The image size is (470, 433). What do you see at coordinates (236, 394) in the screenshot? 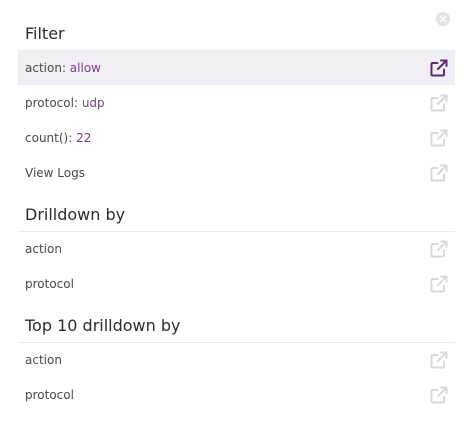
I see `top10-item-protocol: protocol` at bounding box center [236, 394].